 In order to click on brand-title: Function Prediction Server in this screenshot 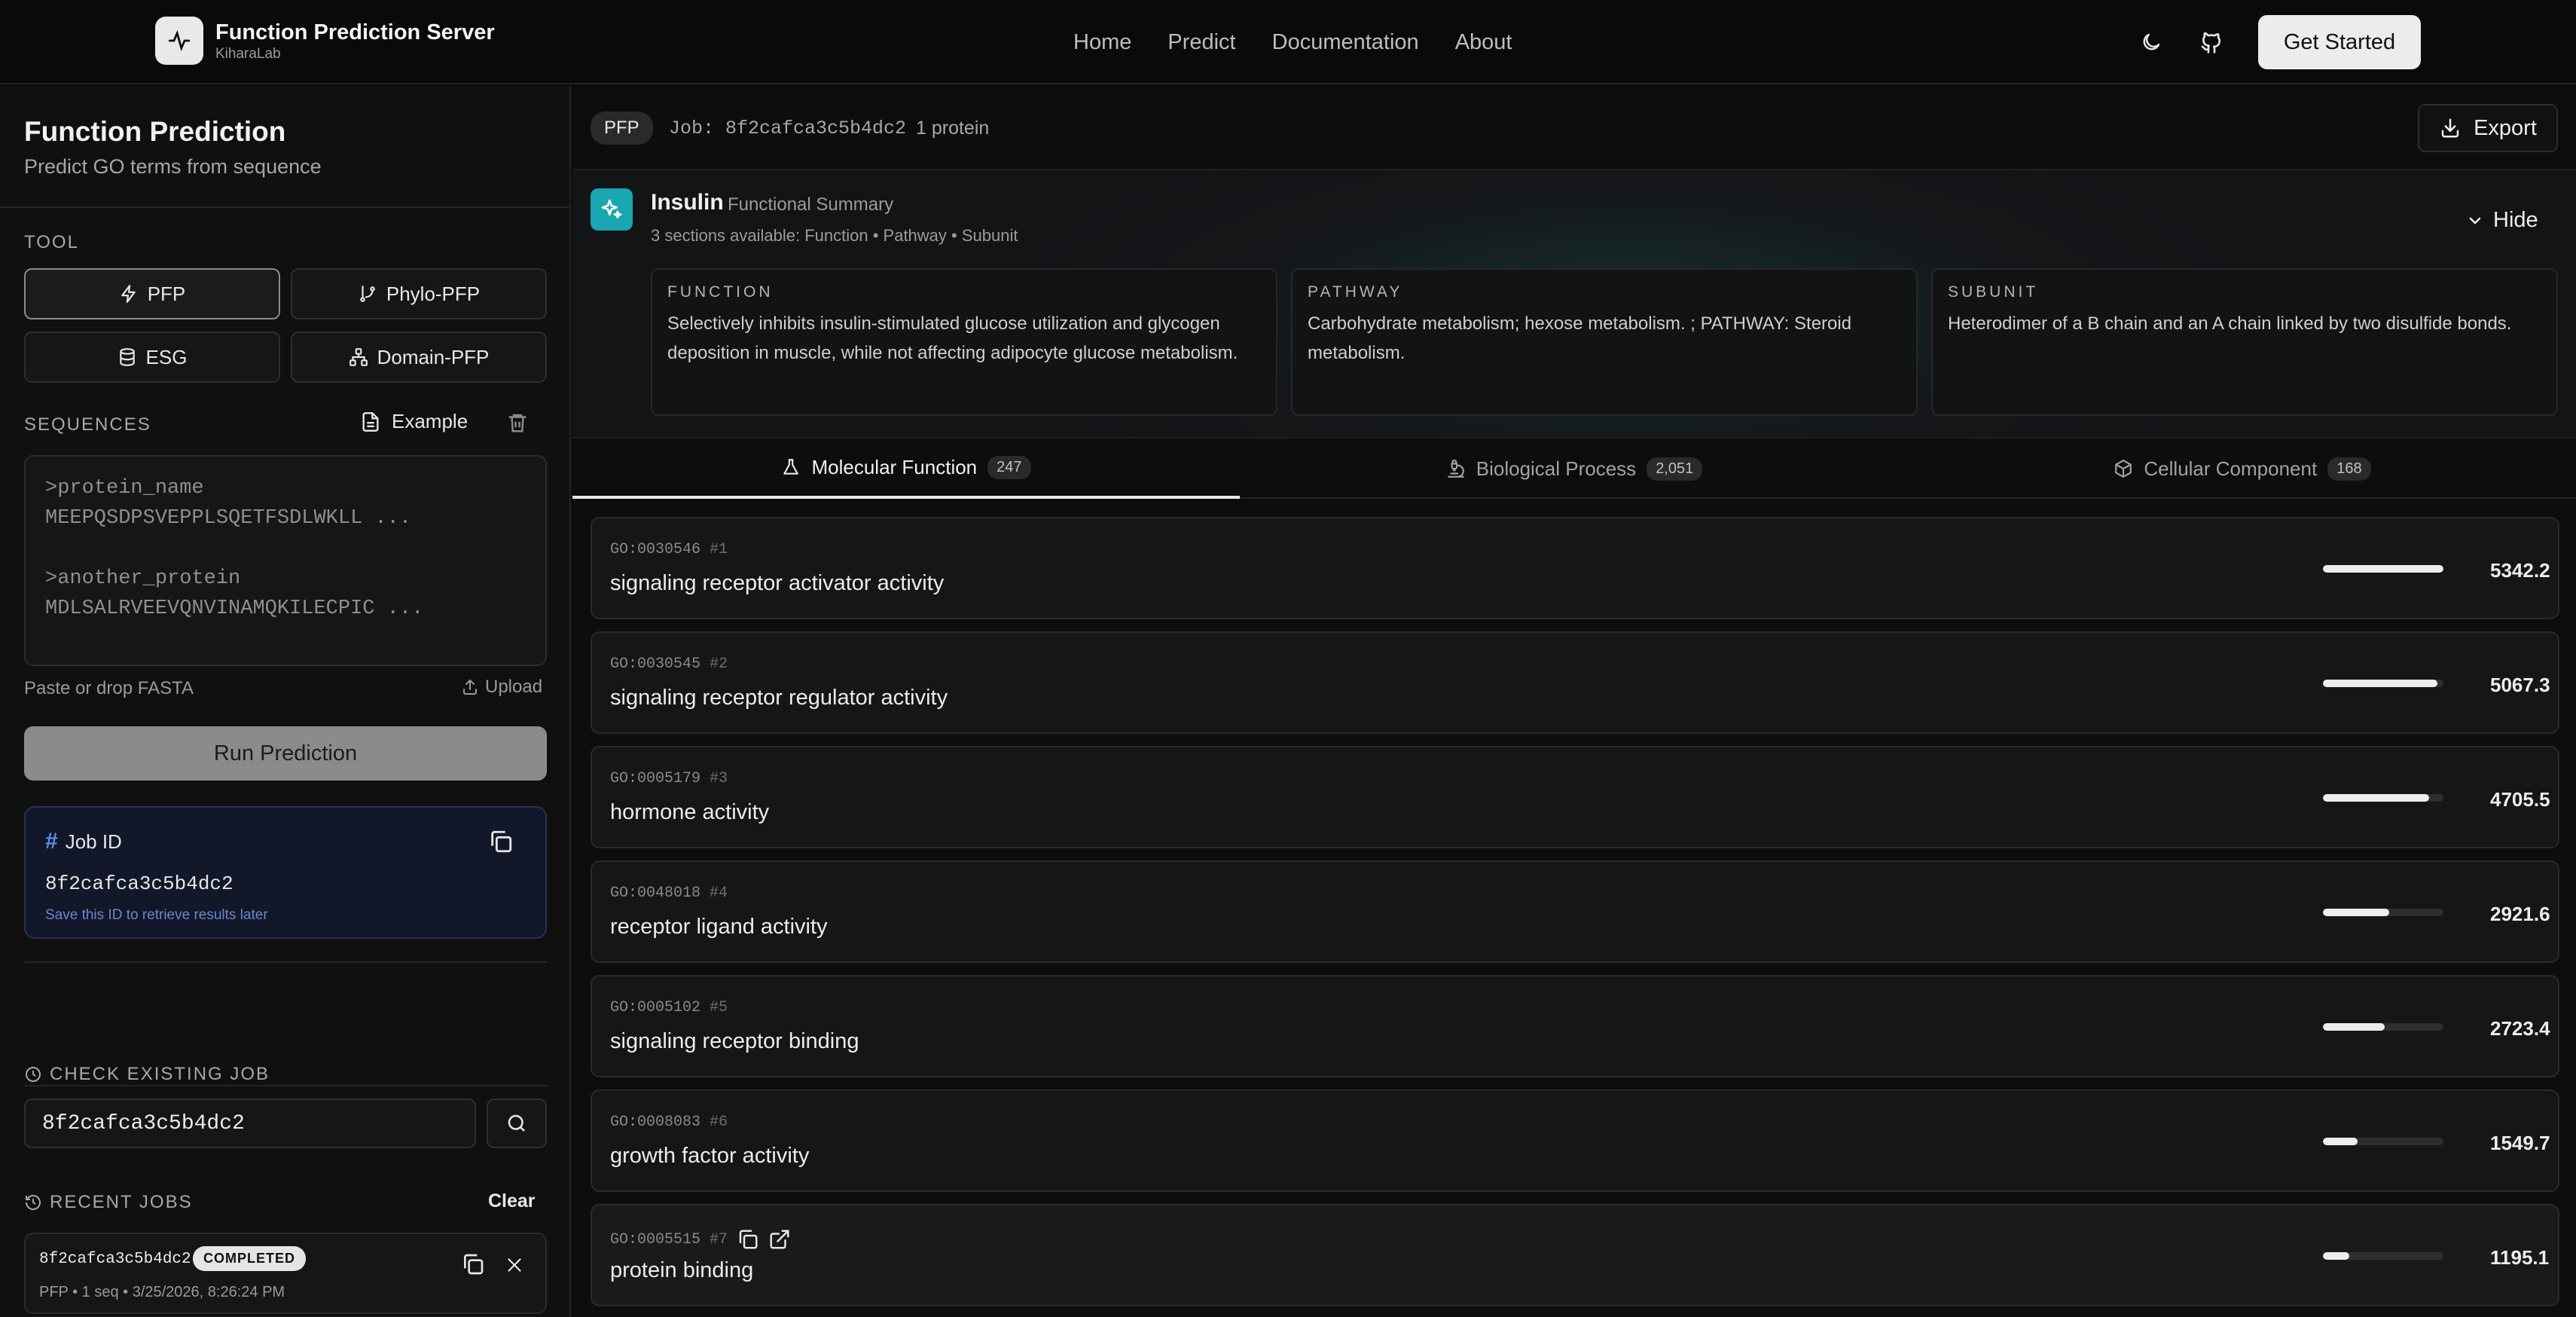, I will do `click(355, 32)`.